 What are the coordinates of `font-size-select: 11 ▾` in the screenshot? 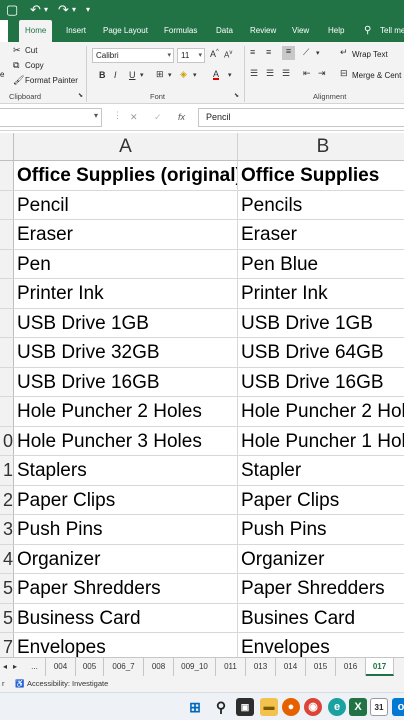 It's located at (191, 55).